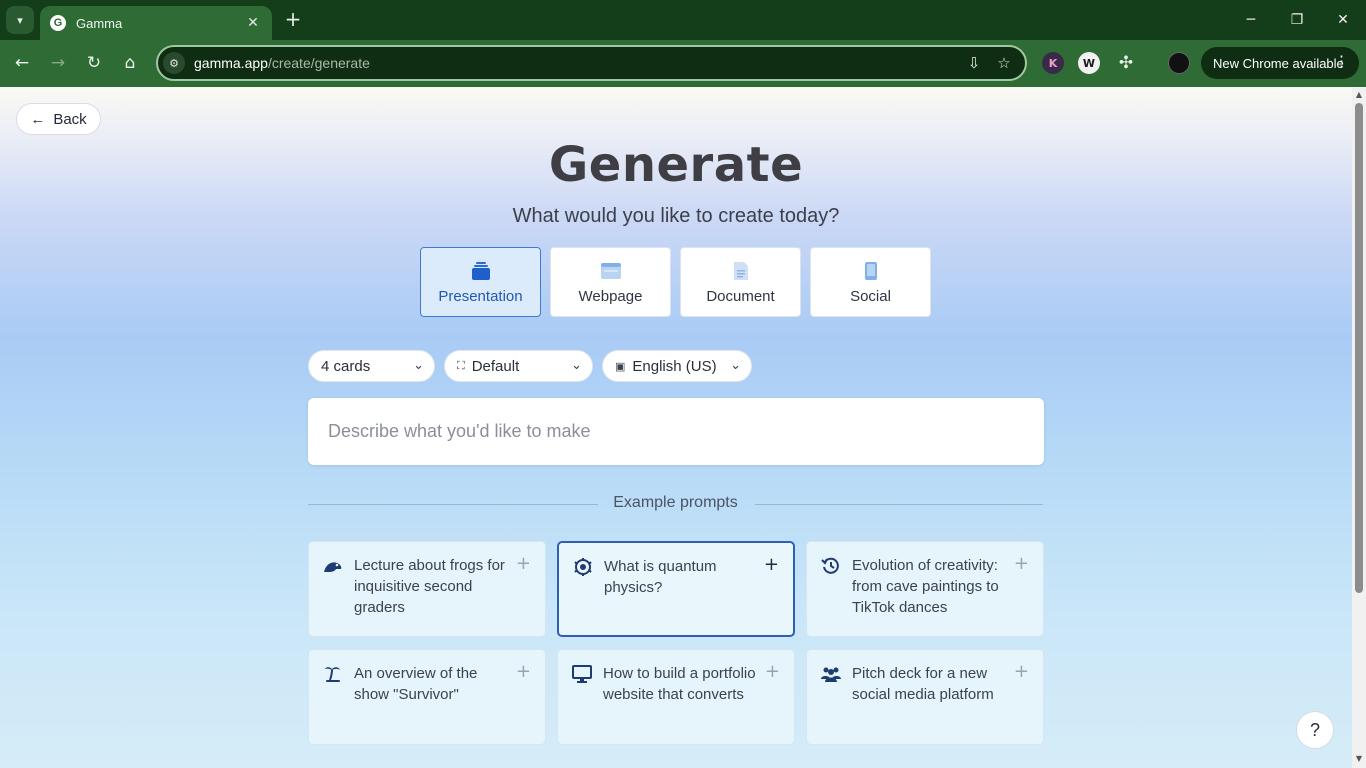 The image size is (1366, 768). What do you see at coordinates (870, 296) in the screenshot?
I see `type-label: Social` at bounding box center [870, 296].